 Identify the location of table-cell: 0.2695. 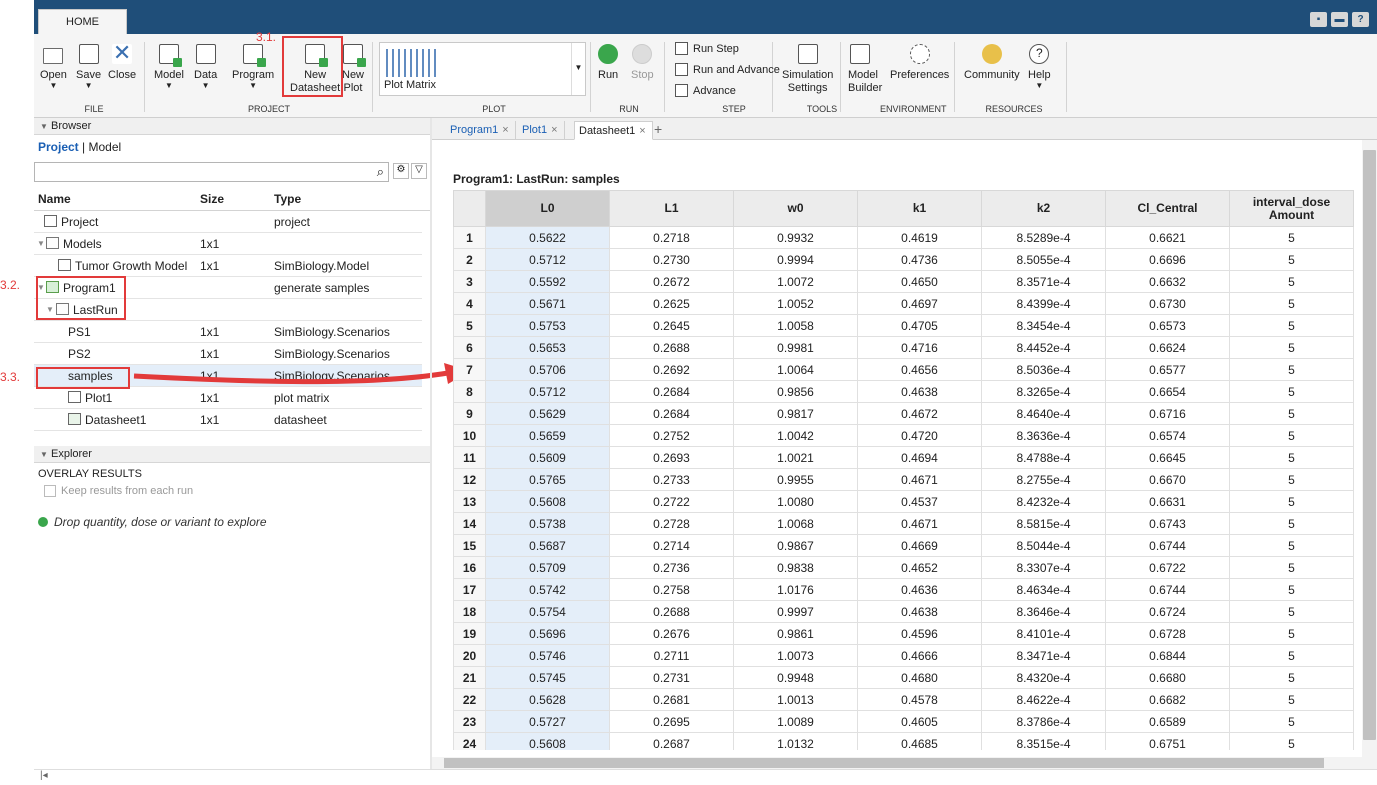
(671, 721).